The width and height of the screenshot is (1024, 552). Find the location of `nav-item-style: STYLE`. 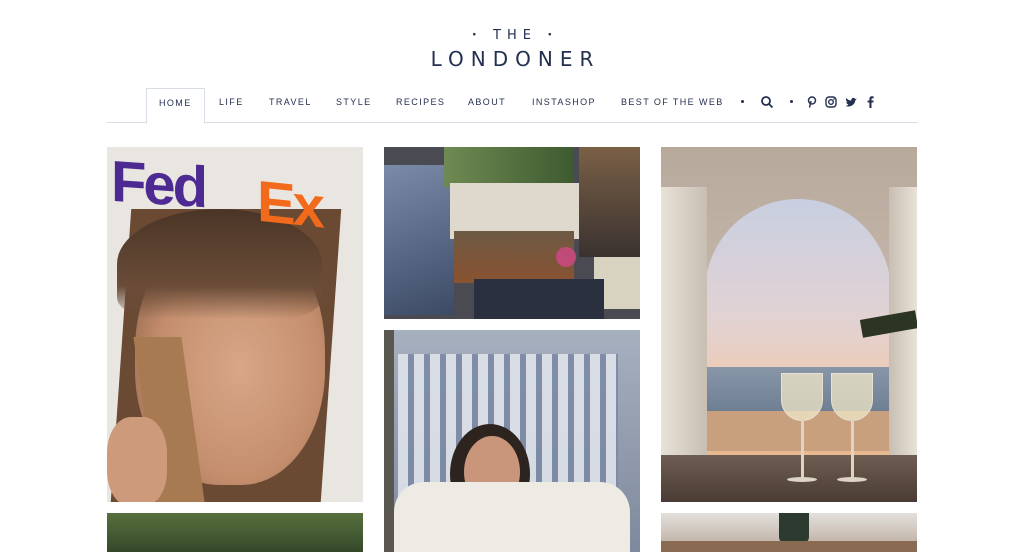

nav-item-style: STYLE is located at coordinates (354, 105).